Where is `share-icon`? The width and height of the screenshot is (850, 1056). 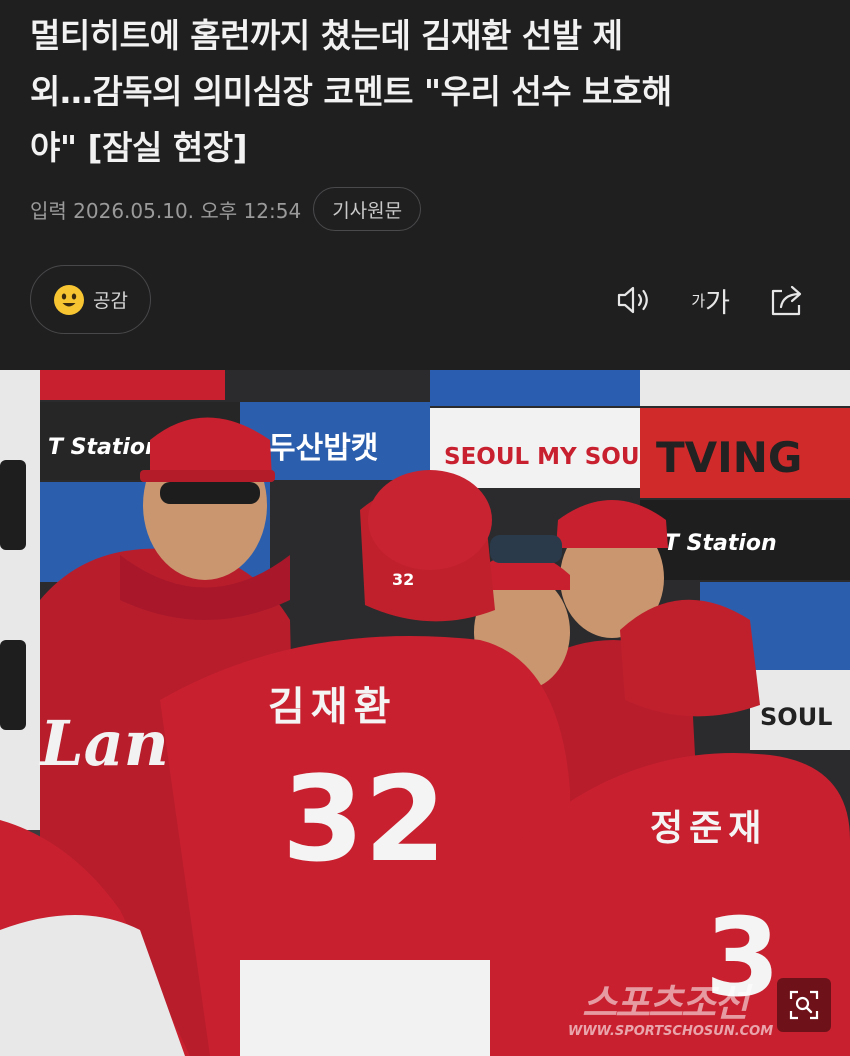 share-icon is located at coordinates (787, 300).